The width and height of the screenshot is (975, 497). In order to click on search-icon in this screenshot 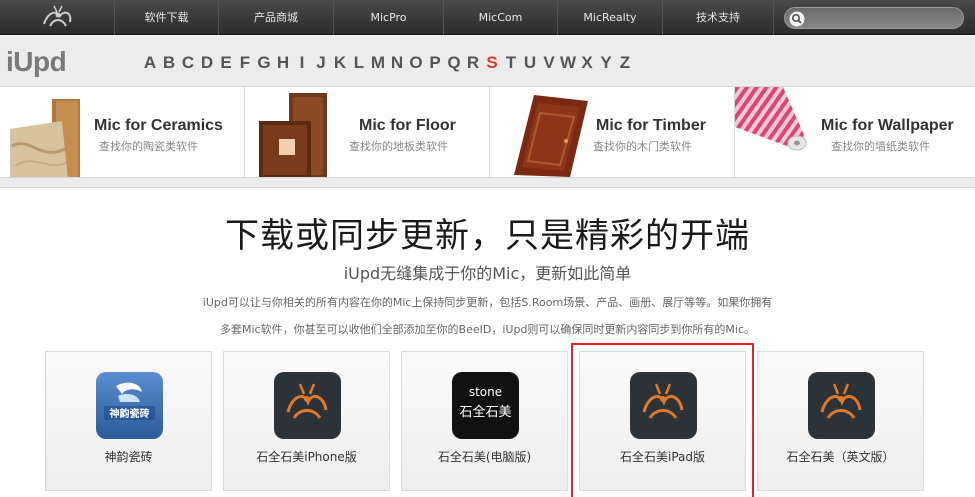, I will do `click(797, 19)`.